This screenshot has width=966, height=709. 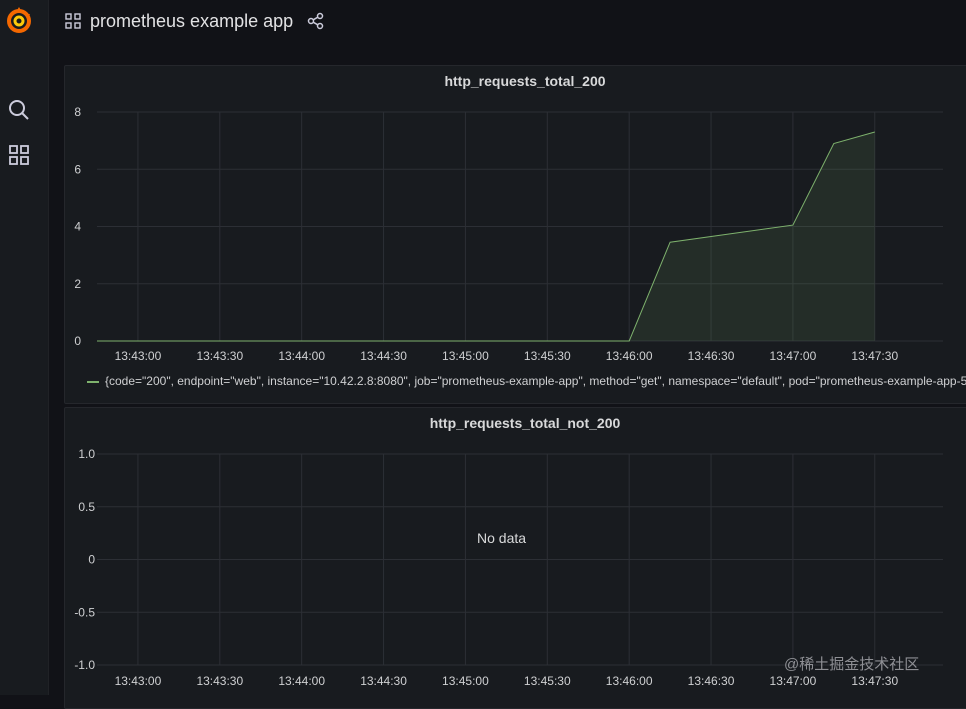 I want to click on no-data-message: No data, so click(x=502, y=538).